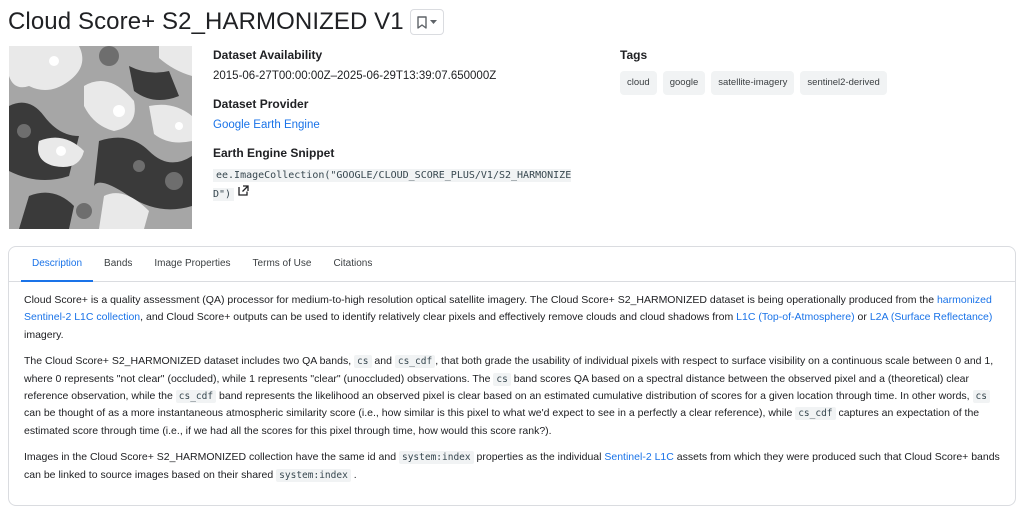 The height and width of the screenshot is (506, 1024). What do you see at coordinates (282, 264) in the screenshot?
I see `tab-terms-of-use: Terms of Use` at bounding box center [282, 264].